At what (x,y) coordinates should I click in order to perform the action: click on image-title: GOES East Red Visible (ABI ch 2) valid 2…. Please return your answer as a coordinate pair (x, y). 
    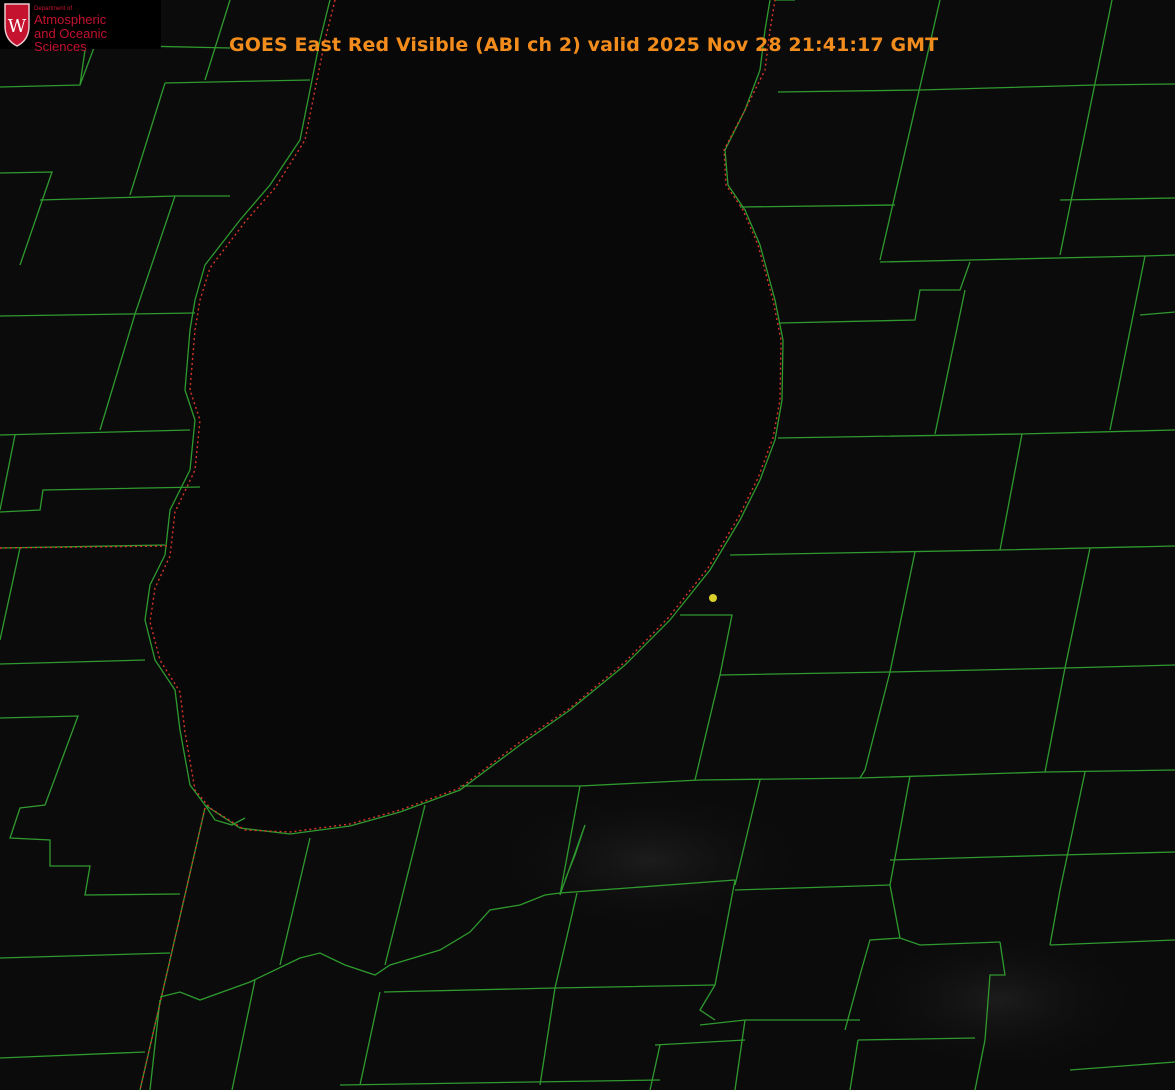
    Looking at the image, I should click on (584, 45).